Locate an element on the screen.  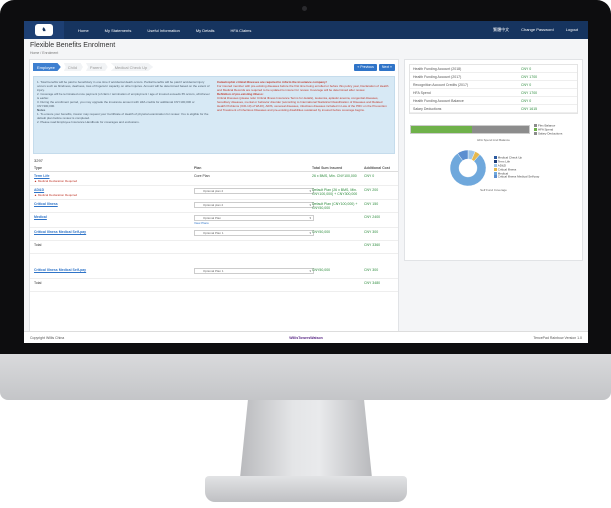
additional-cost: CNY 150 is located at coordinates (371, 204).